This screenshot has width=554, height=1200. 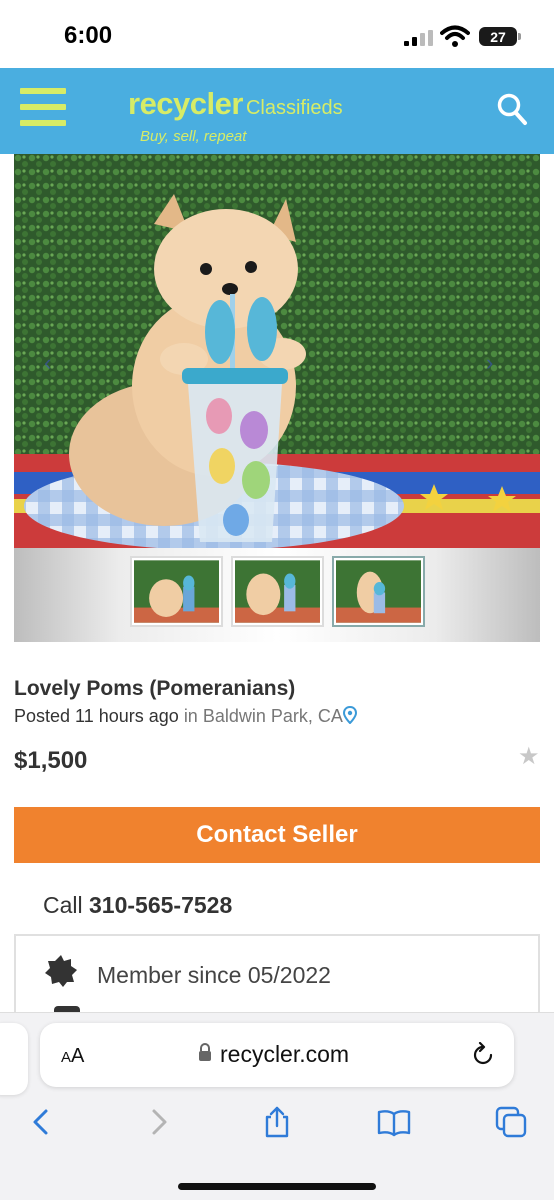 What do you see at coordinates (418, 38) in the screenshot?
I see `cellular-signal-icon` at bounding box center [418, 38].